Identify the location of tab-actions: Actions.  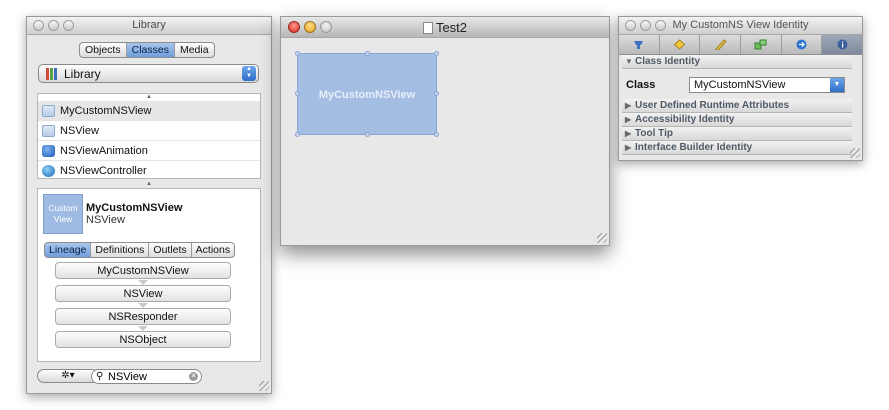
(213, 250).